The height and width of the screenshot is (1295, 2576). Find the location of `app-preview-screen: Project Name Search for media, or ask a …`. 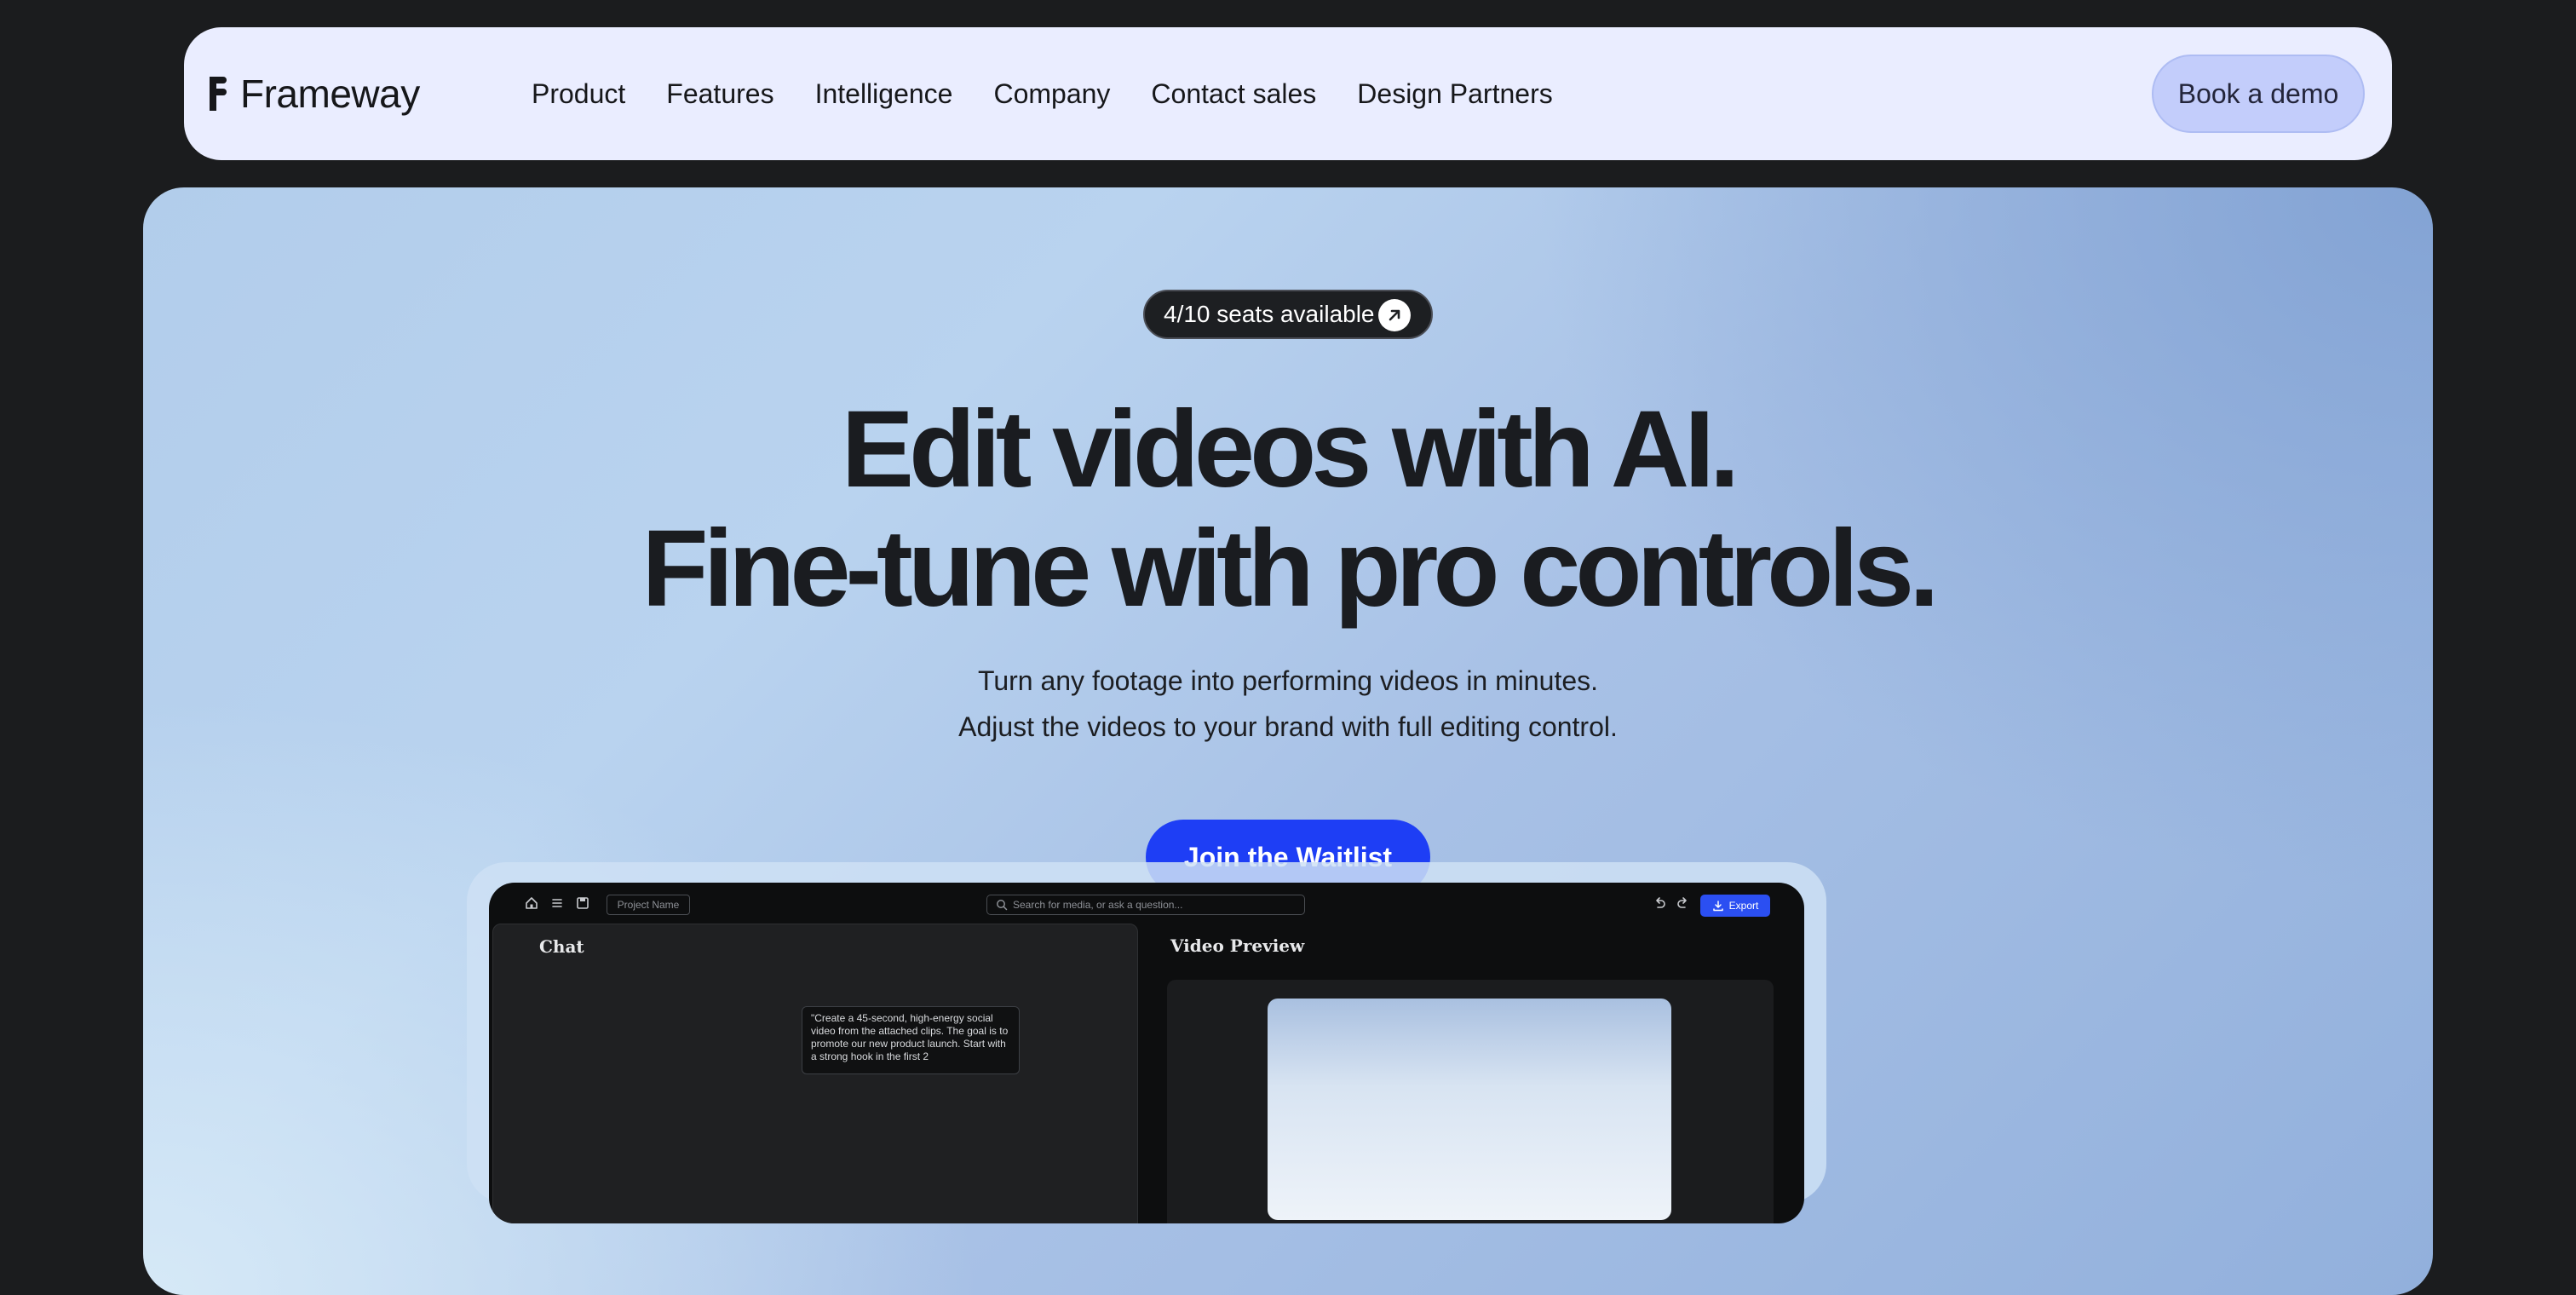

app-preview-screen: Project Name Search for media, or ask a … is located at coordinates (1147, 1053).